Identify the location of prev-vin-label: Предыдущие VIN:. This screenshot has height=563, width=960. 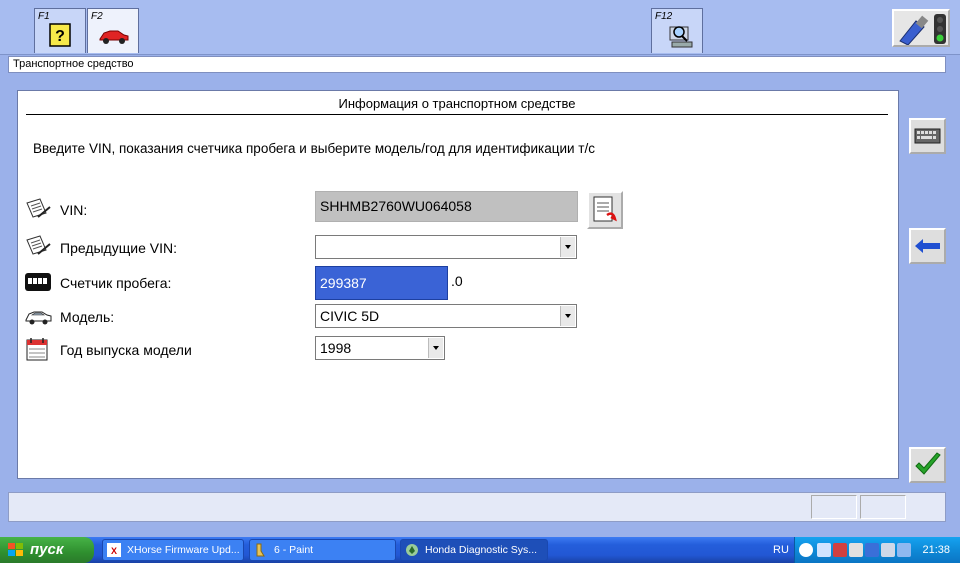
(118, 248).